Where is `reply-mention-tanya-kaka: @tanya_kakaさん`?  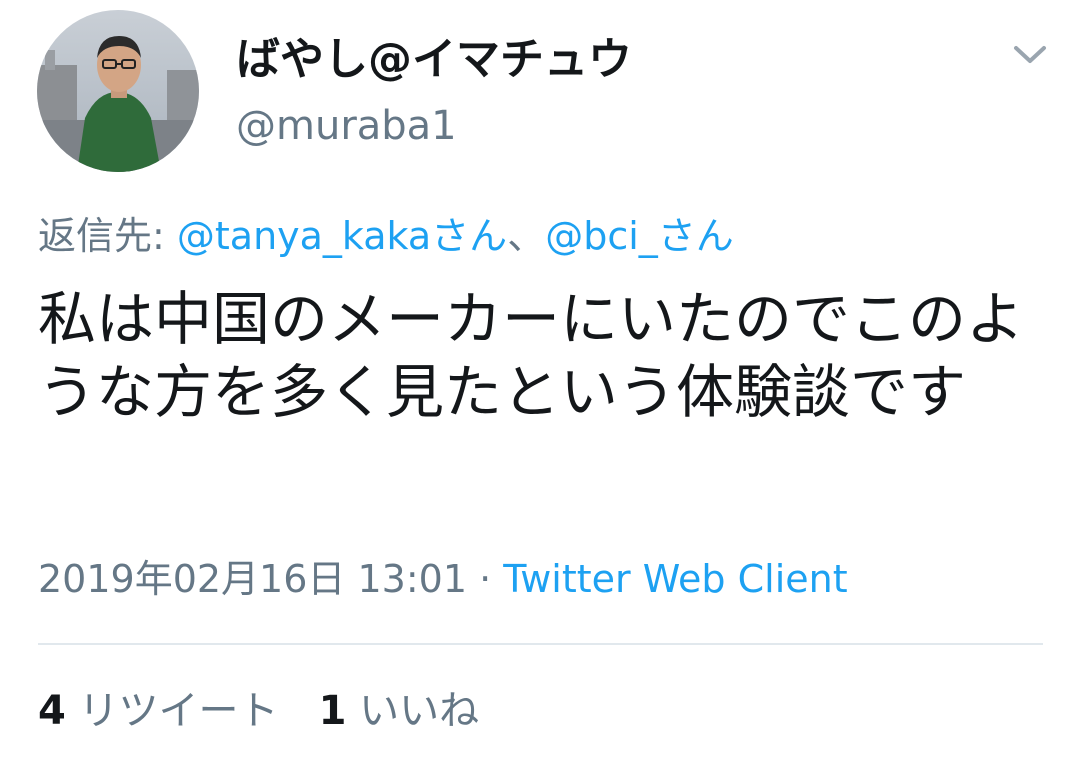 reply-mention-tanya-kaka: @tanya_kakaさん is located at coordinates (342, 236).